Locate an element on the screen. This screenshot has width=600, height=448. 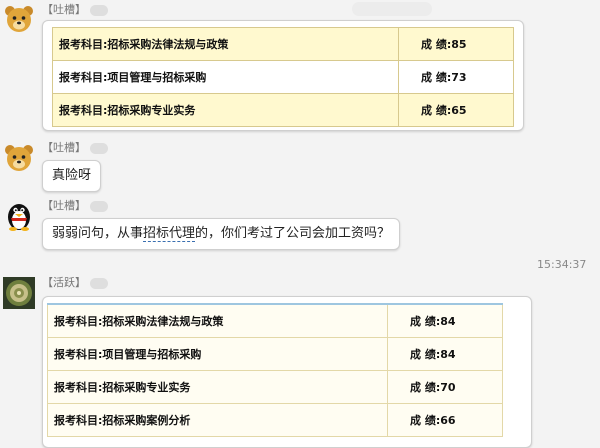
message-timestamp: 15:34:37 is located at coordinates (562, 264).